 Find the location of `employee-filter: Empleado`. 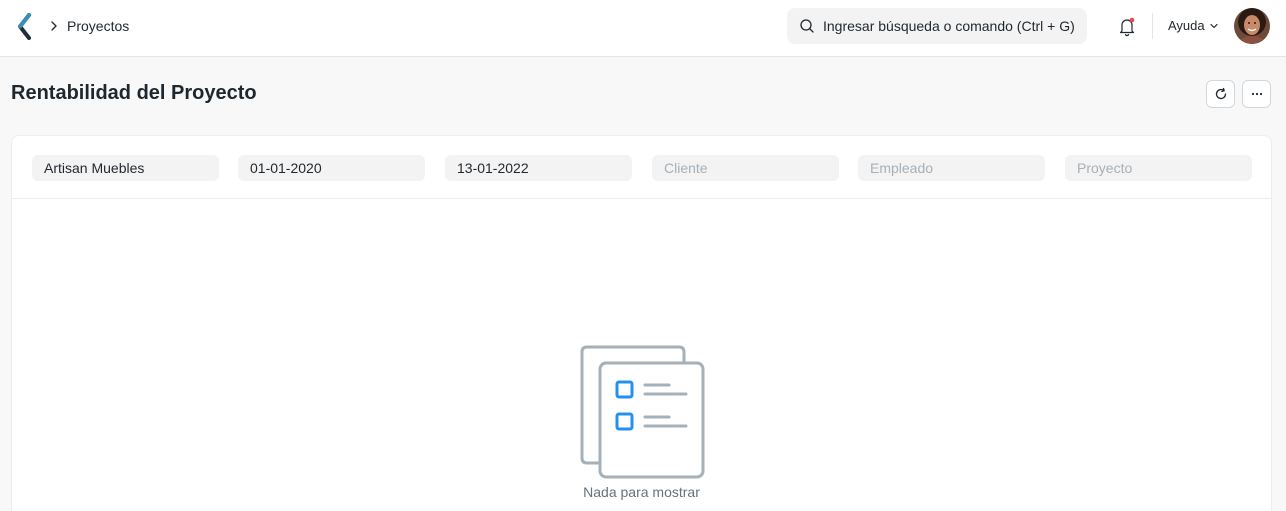

employee-filter: Empleado is located at coordinates (951, 168).